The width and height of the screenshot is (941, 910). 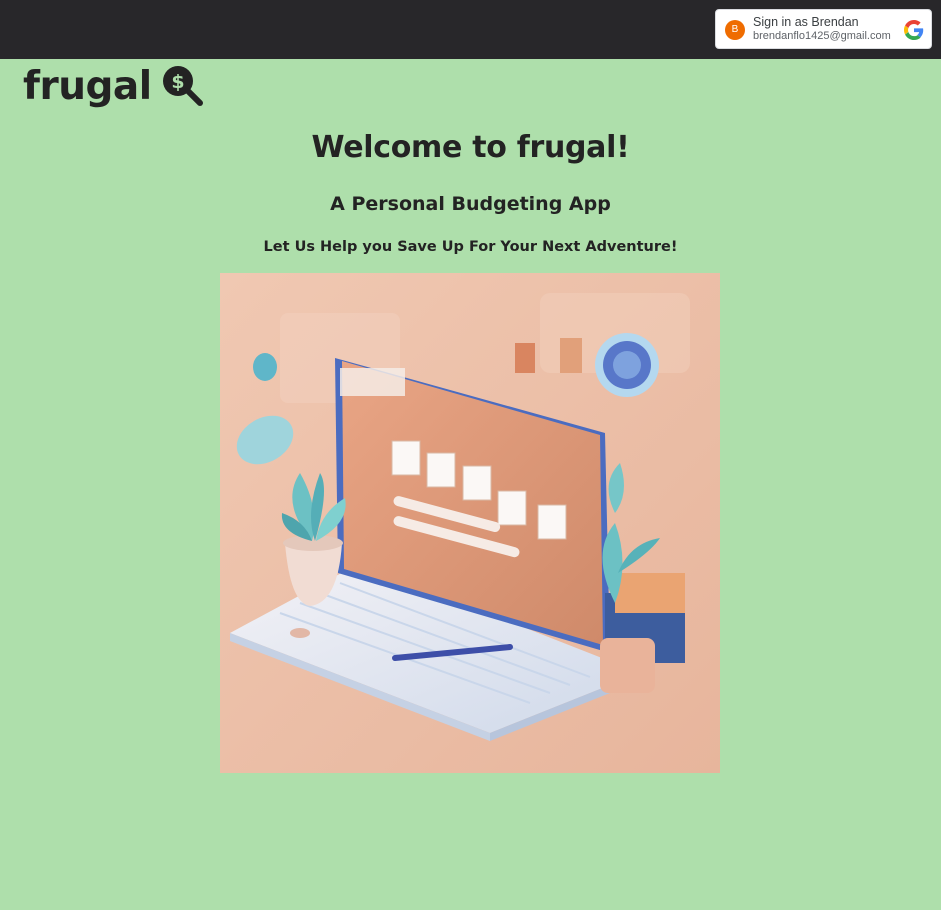 What do you see at coordinates (735, 30) in the screenshot?
I see `account-avatar: B` at bounding box center [735, 30].